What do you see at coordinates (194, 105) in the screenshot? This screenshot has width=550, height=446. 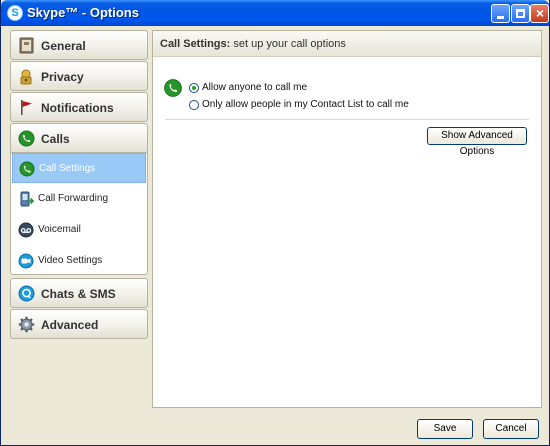 I see `contacts-only-radio` at bounding box center [194, 105].